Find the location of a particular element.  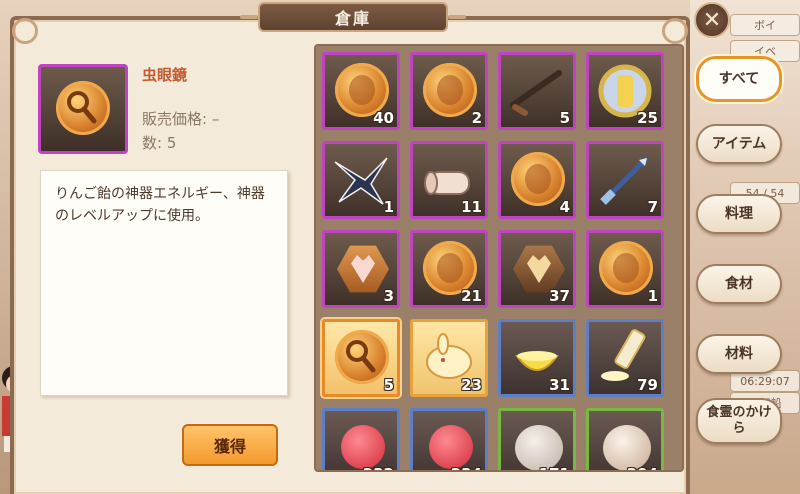

item-slot: 234 is located at coordinates (449, 439).